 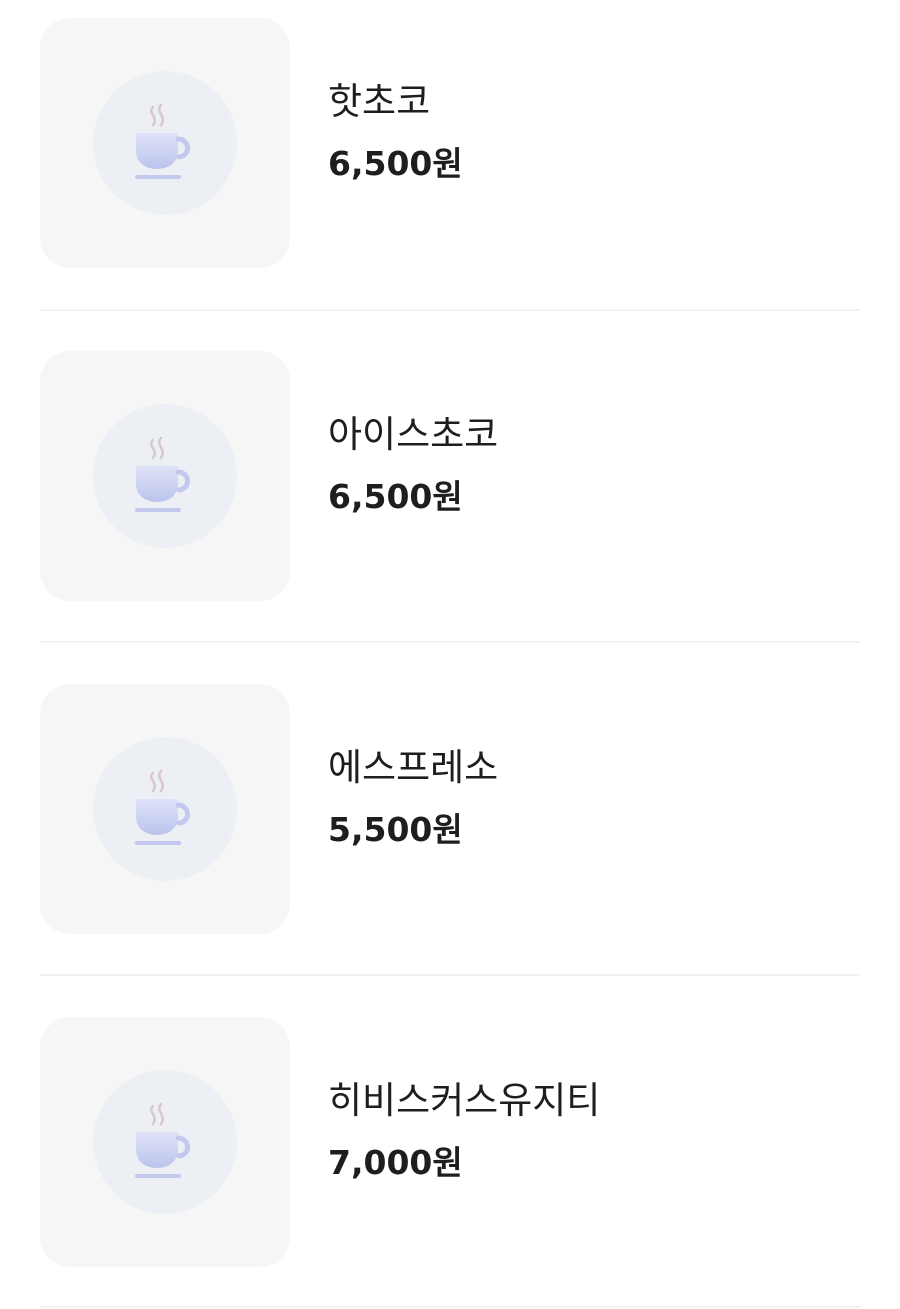 What do you see at coordinates (413, 465) in the screenshot?
I see `menu-item-info: 아이스초코 6,500원` at bounding box center [413, 465].